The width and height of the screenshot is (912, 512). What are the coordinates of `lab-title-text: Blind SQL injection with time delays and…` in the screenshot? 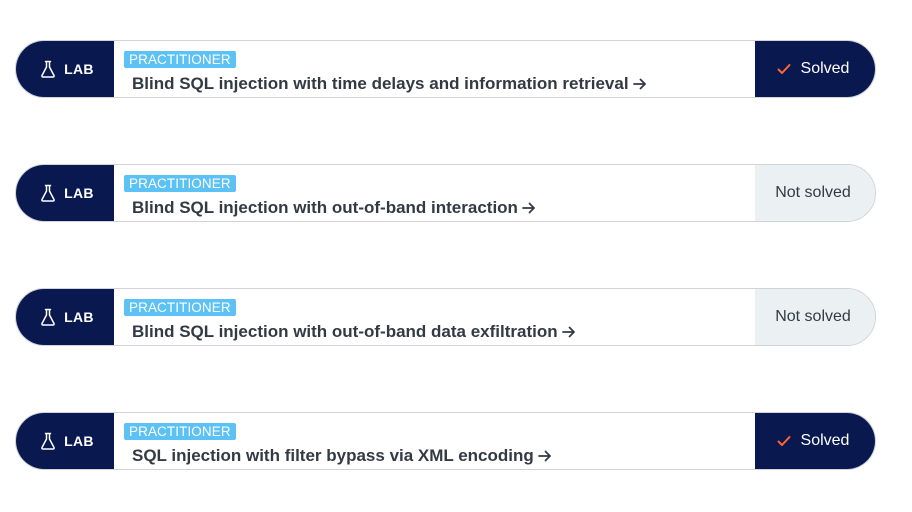 It's located at (380, 83).